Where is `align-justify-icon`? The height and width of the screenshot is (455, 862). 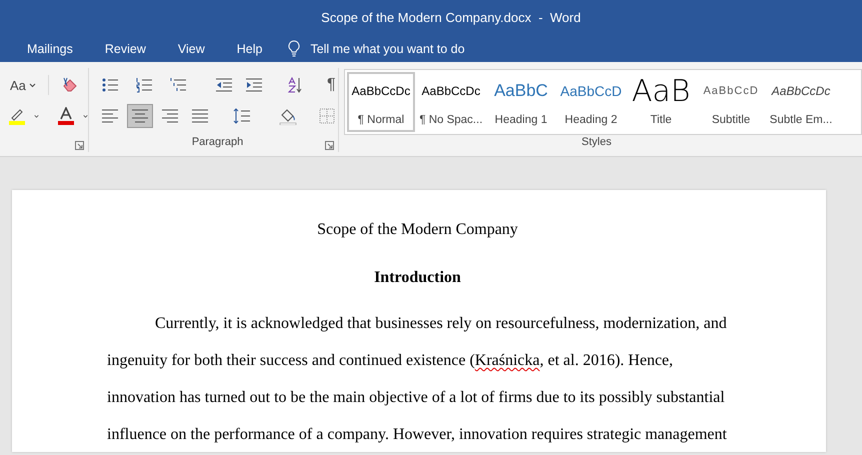 align-justify-icon is located at coordinates (200, 116).